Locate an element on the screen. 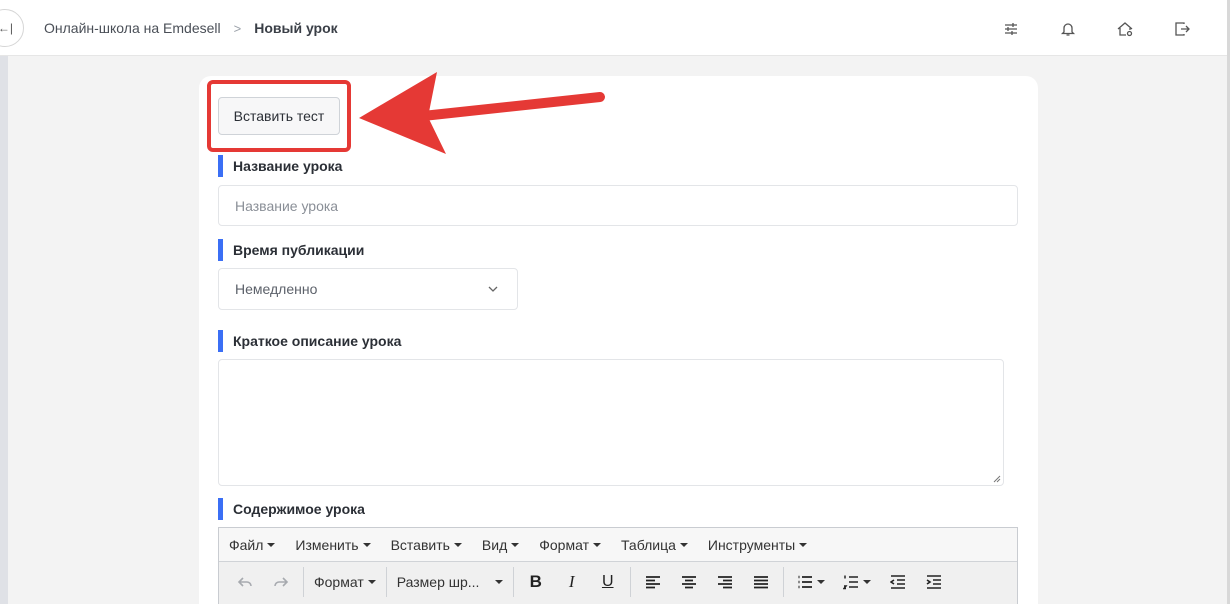  redo-icon is located at coordinates (281, 582).